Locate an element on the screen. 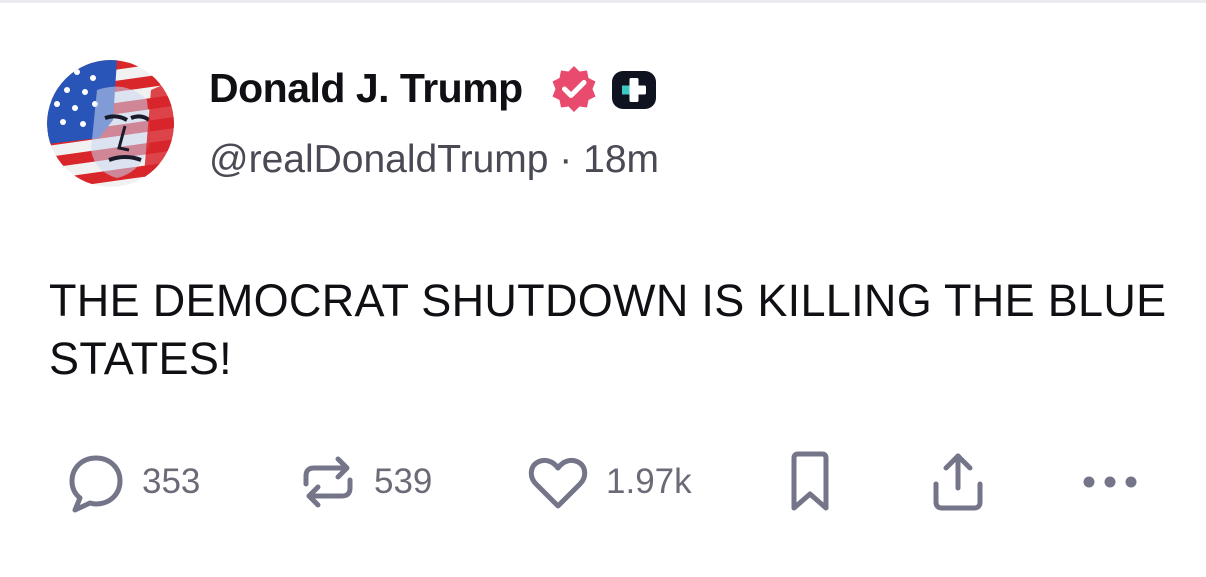 The height and width of the screenshot is (577, 1206). more-icon is located at coordinates (1110, 482).